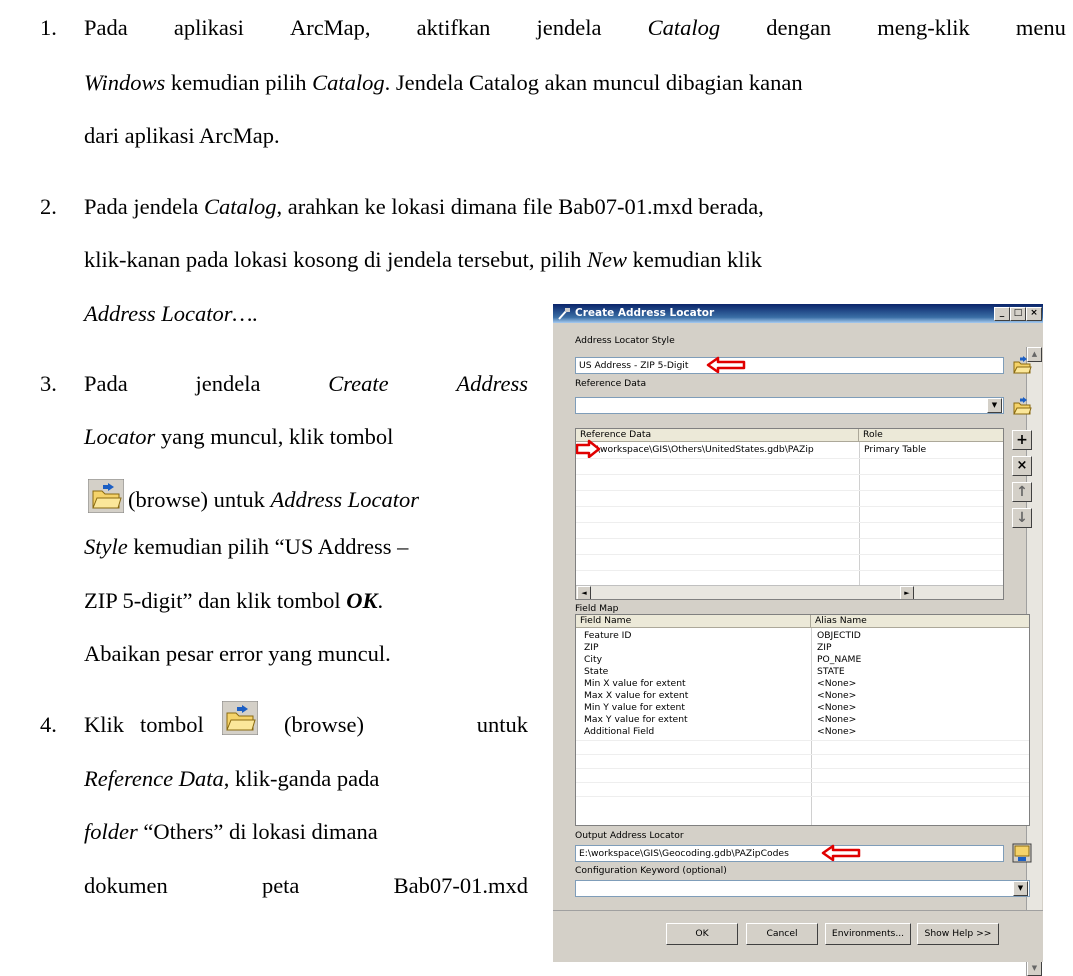 The height and width of the screenshot is (976, 1073). Describe the element at coordinates (233, 601) in the screenshot. I see `item-3-line-5: ZIP 5-digit” dan klik tombol OK.` at that location.